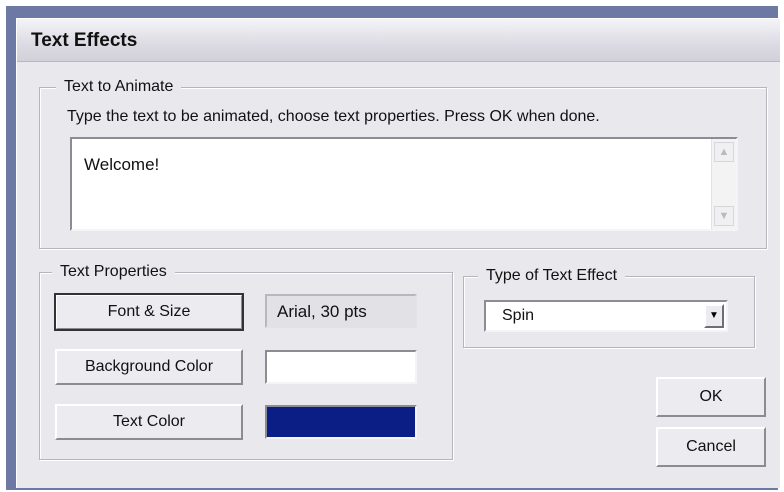 Image resolution: width=784 pixels, height=492 pixels. I want to click on background-color-swatch, so click(341, 367).